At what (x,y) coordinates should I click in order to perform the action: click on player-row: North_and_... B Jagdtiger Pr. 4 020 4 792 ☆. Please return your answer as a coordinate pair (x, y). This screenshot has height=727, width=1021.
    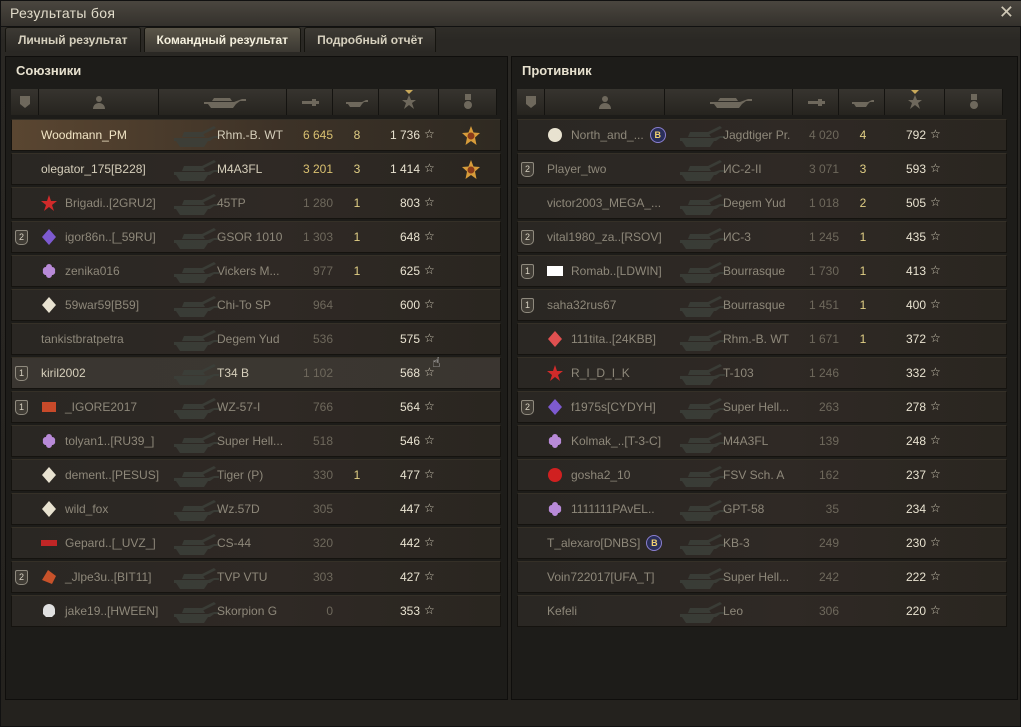
    Looking at the image, I should click on (762, 135).